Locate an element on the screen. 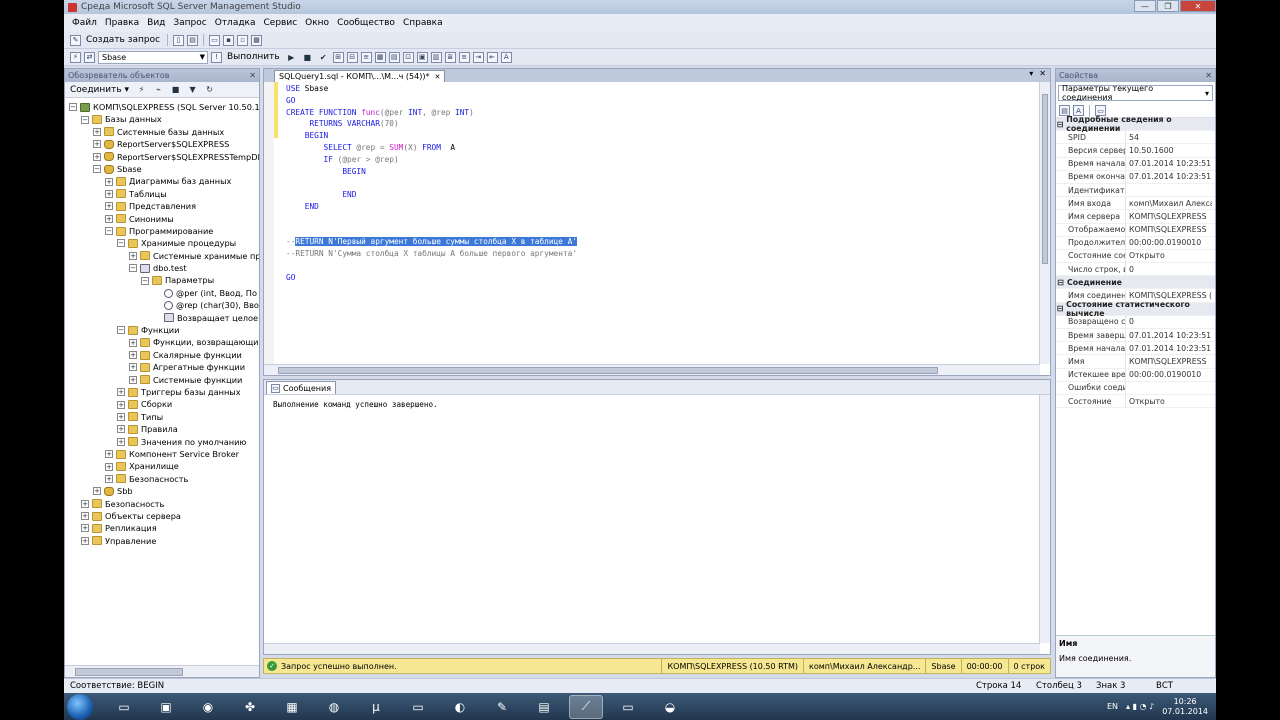 This screenshot has height=720, width=1280. debug-icon: ▶ is located at coordinates (291, 57).